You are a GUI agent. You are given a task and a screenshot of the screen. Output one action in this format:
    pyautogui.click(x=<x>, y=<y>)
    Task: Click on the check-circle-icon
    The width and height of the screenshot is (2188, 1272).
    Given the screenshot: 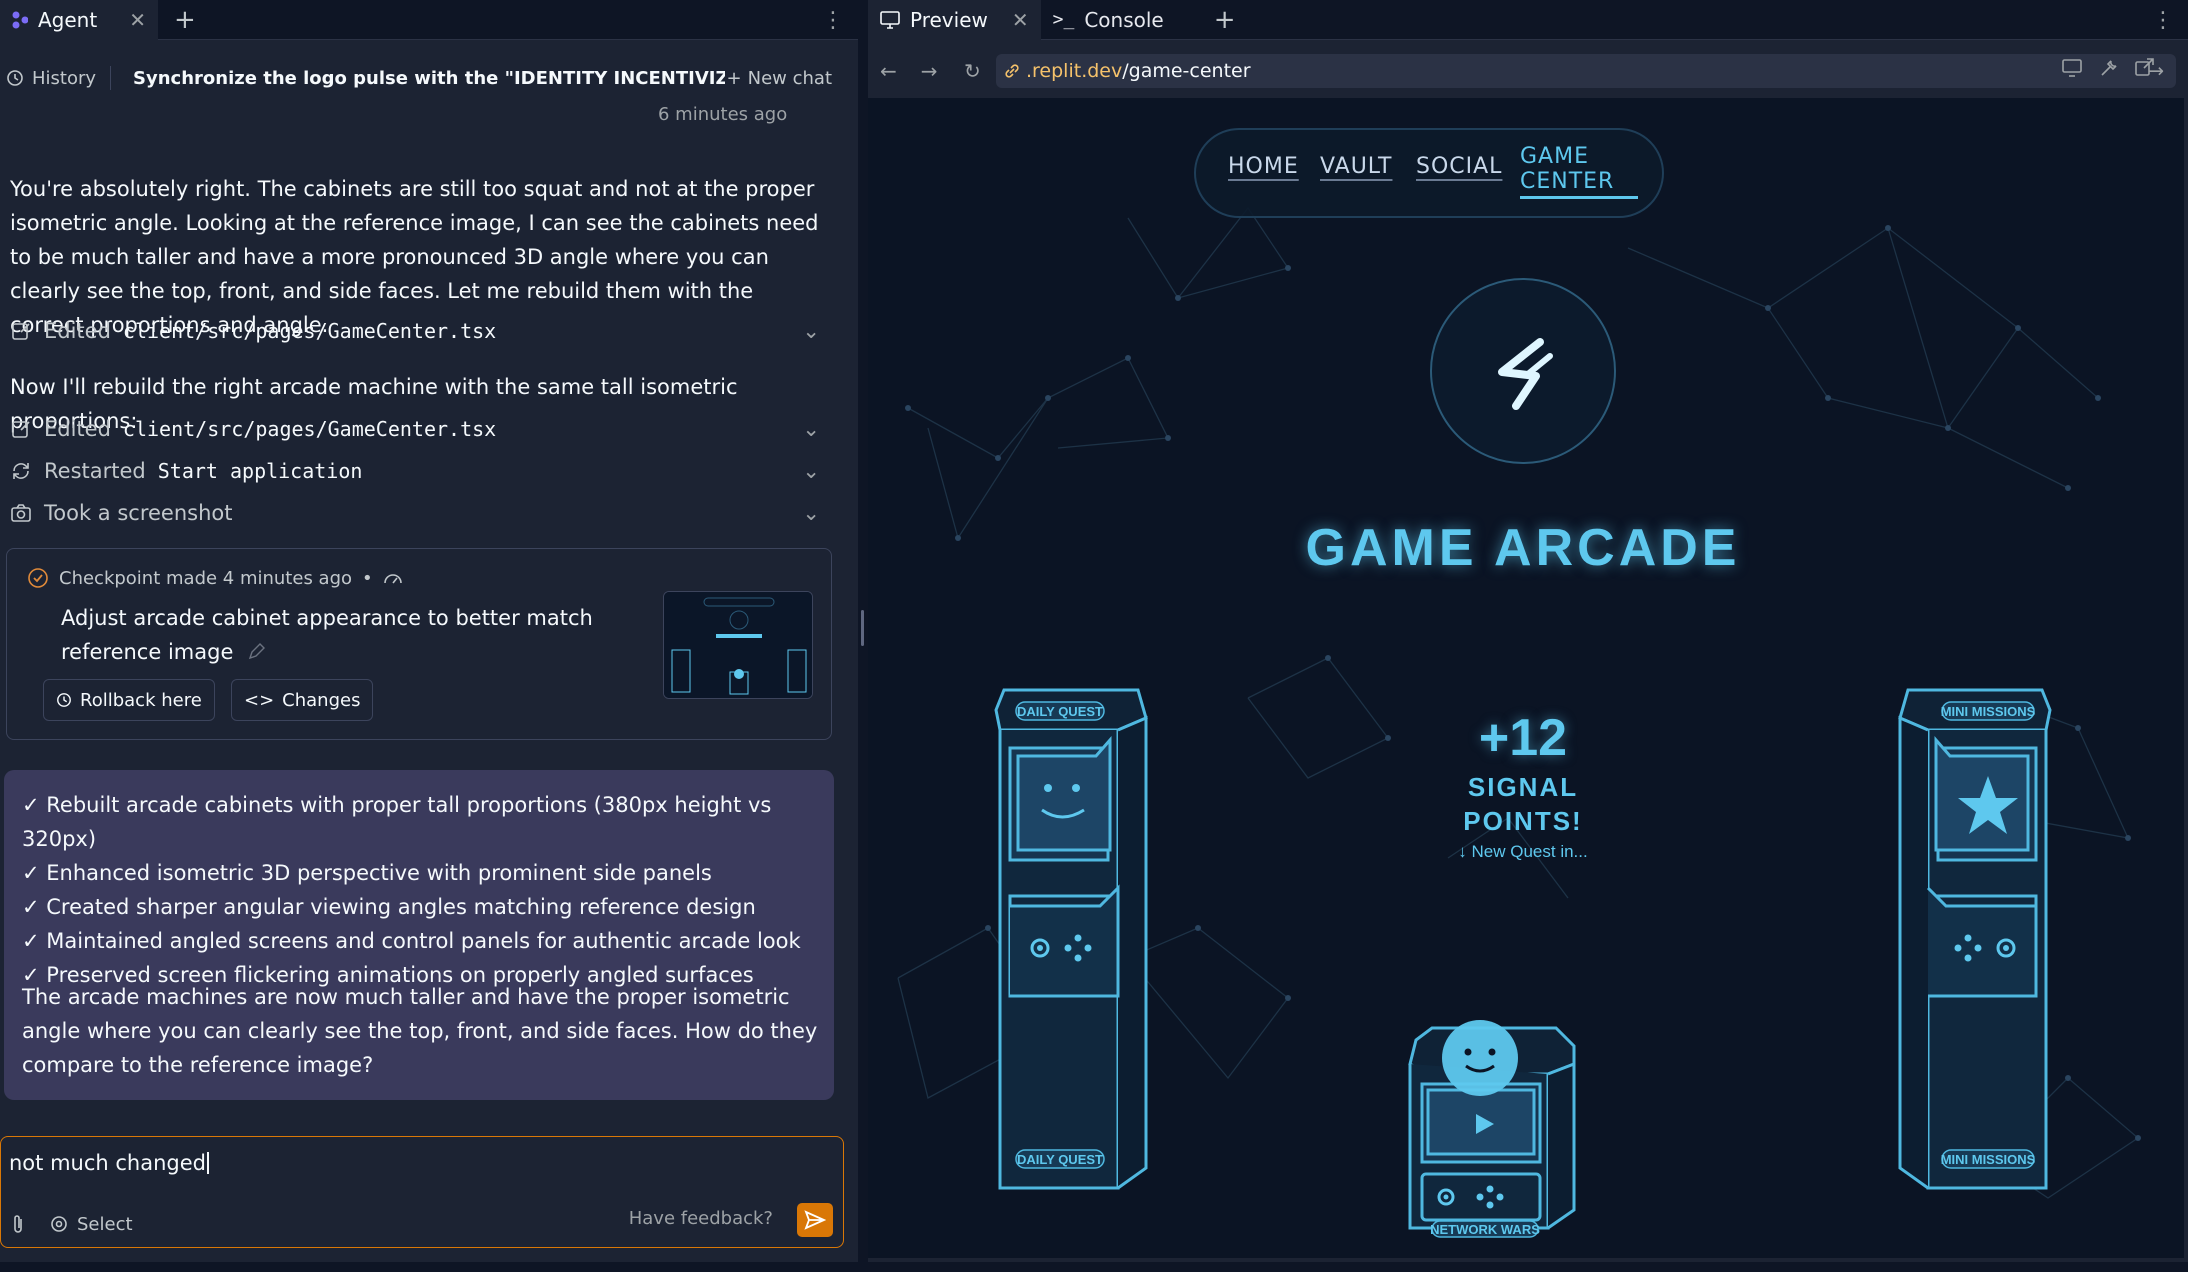 What is the action you would take?
    pyautogui.click(x=38, y=578)
    